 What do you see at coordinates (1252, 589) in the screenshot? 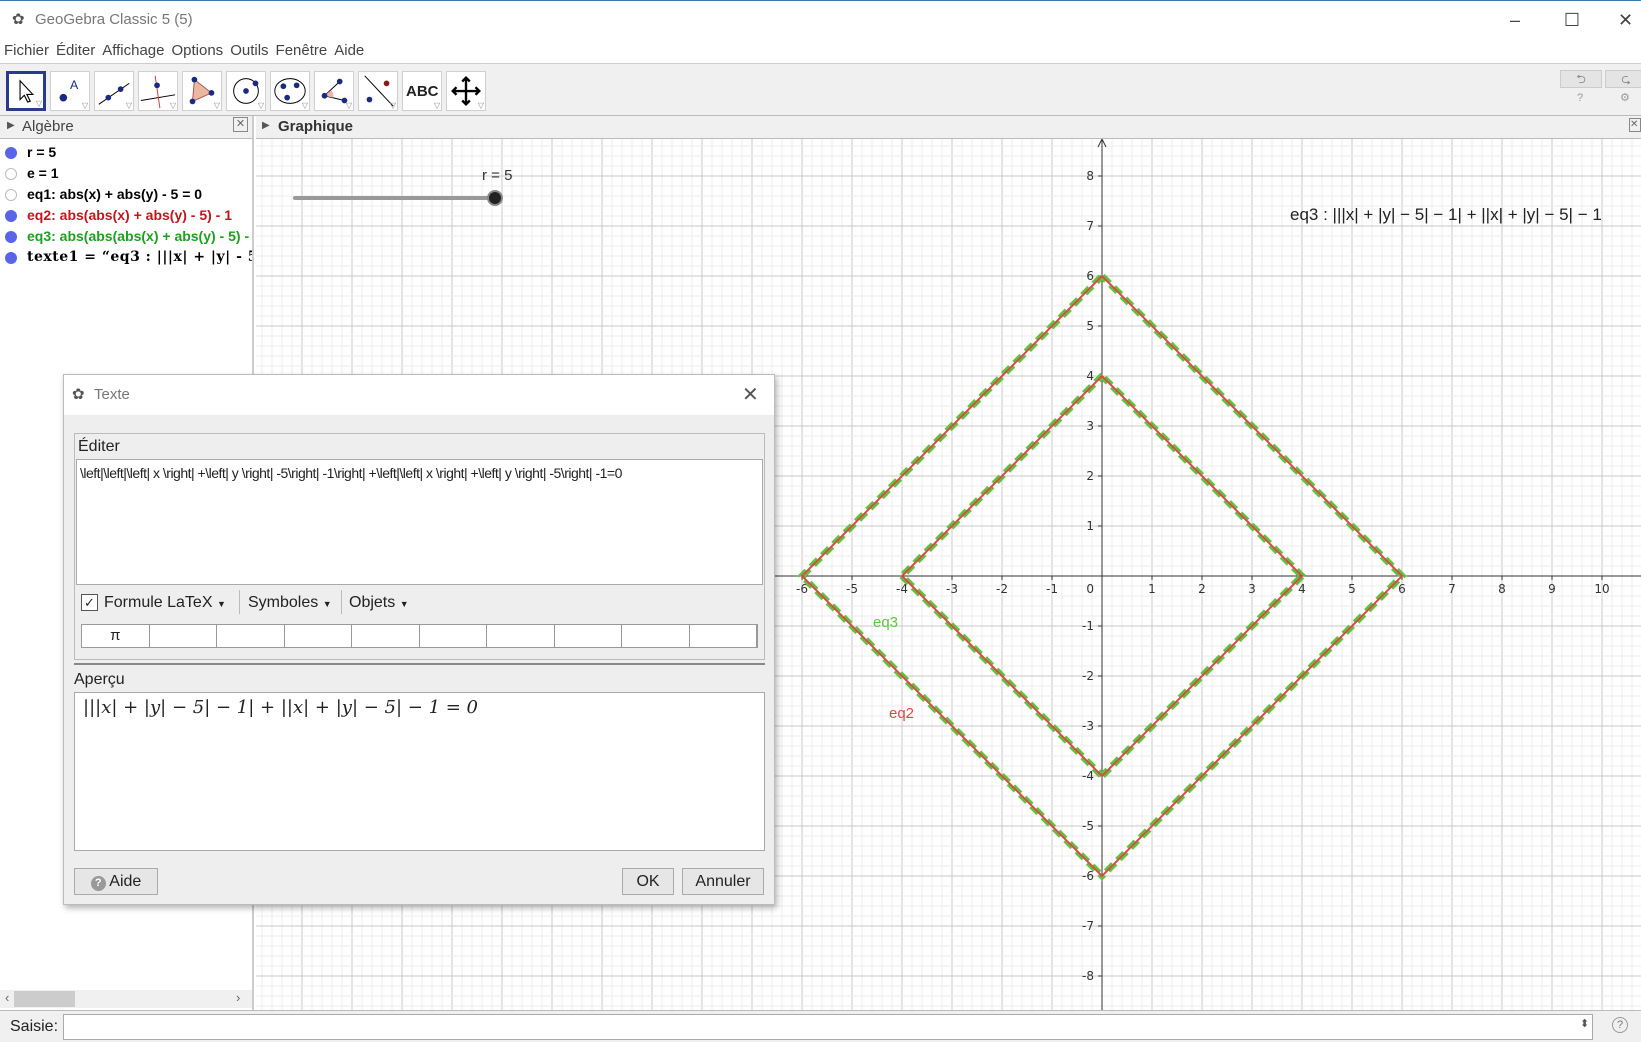
I see `x-tick-label: 3` at bounding box center [1252, 589].